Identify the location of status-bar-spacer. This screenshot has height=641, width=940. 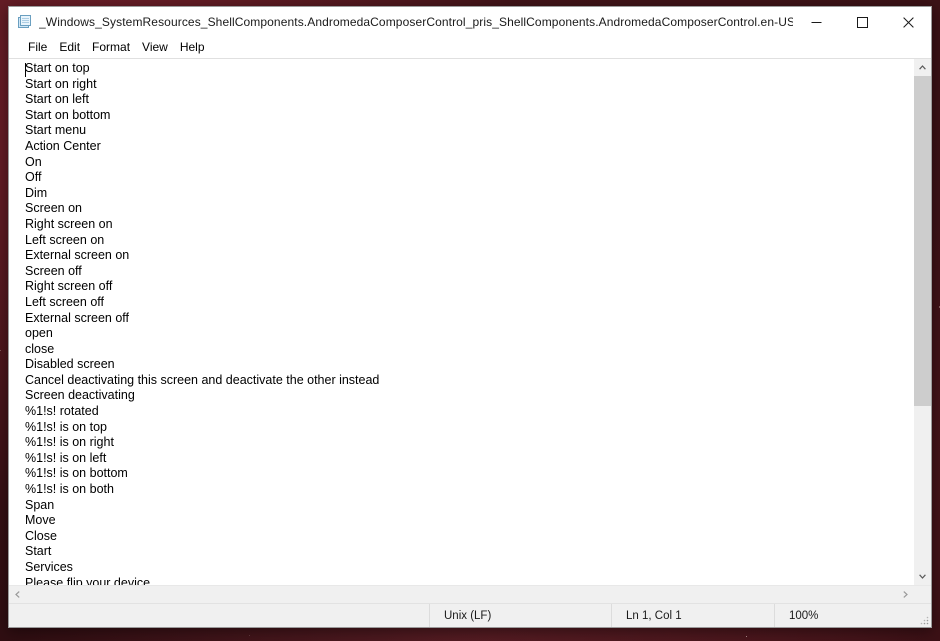
(219, 615).